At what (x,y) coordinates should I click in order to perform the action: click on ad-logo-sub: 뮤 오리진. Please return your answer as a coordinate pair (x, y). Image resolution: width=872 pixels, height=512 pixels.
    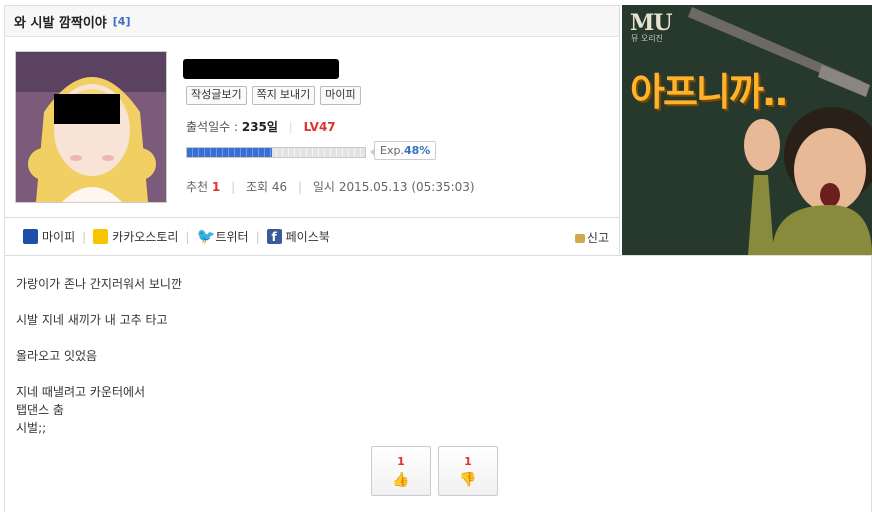
    Looking at the image, I should click on (647, 38).